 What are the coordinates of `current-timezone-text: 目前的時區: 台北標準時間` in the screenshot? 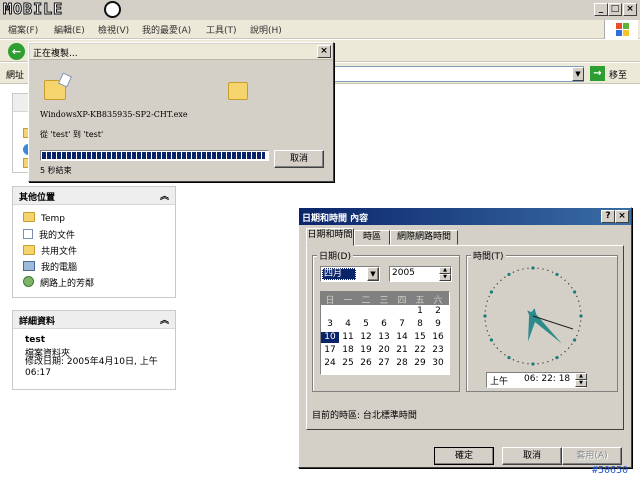 It's located at (364, 416).